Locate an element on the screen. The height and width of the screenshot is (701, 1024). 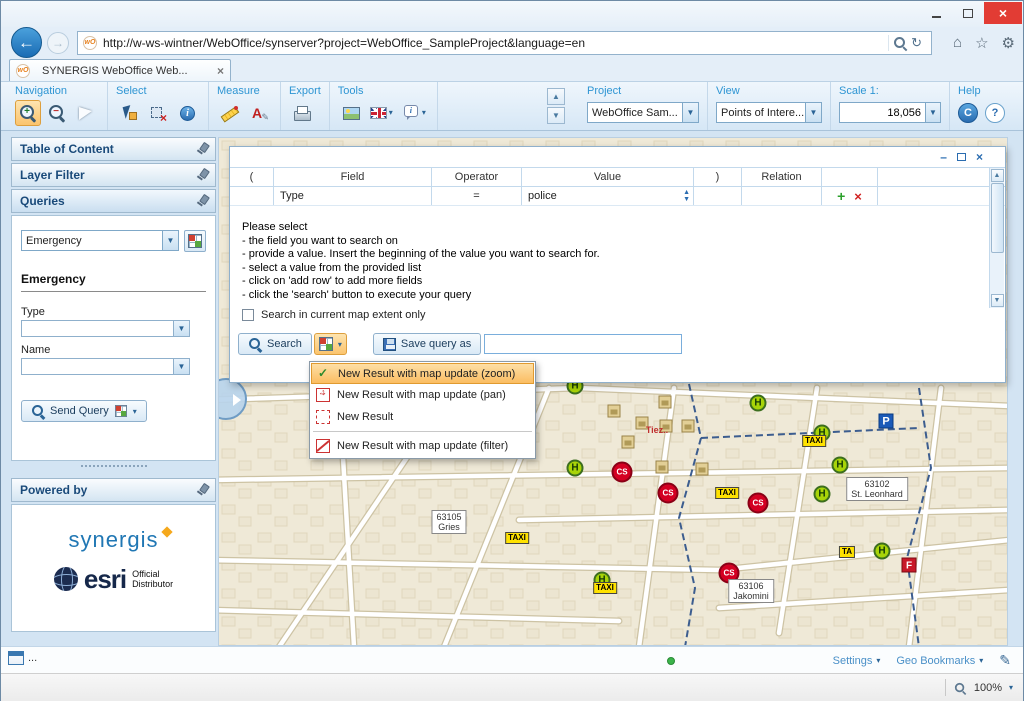
map-marker-area-label: 63105 Gries is located at coordinates (449, 522).